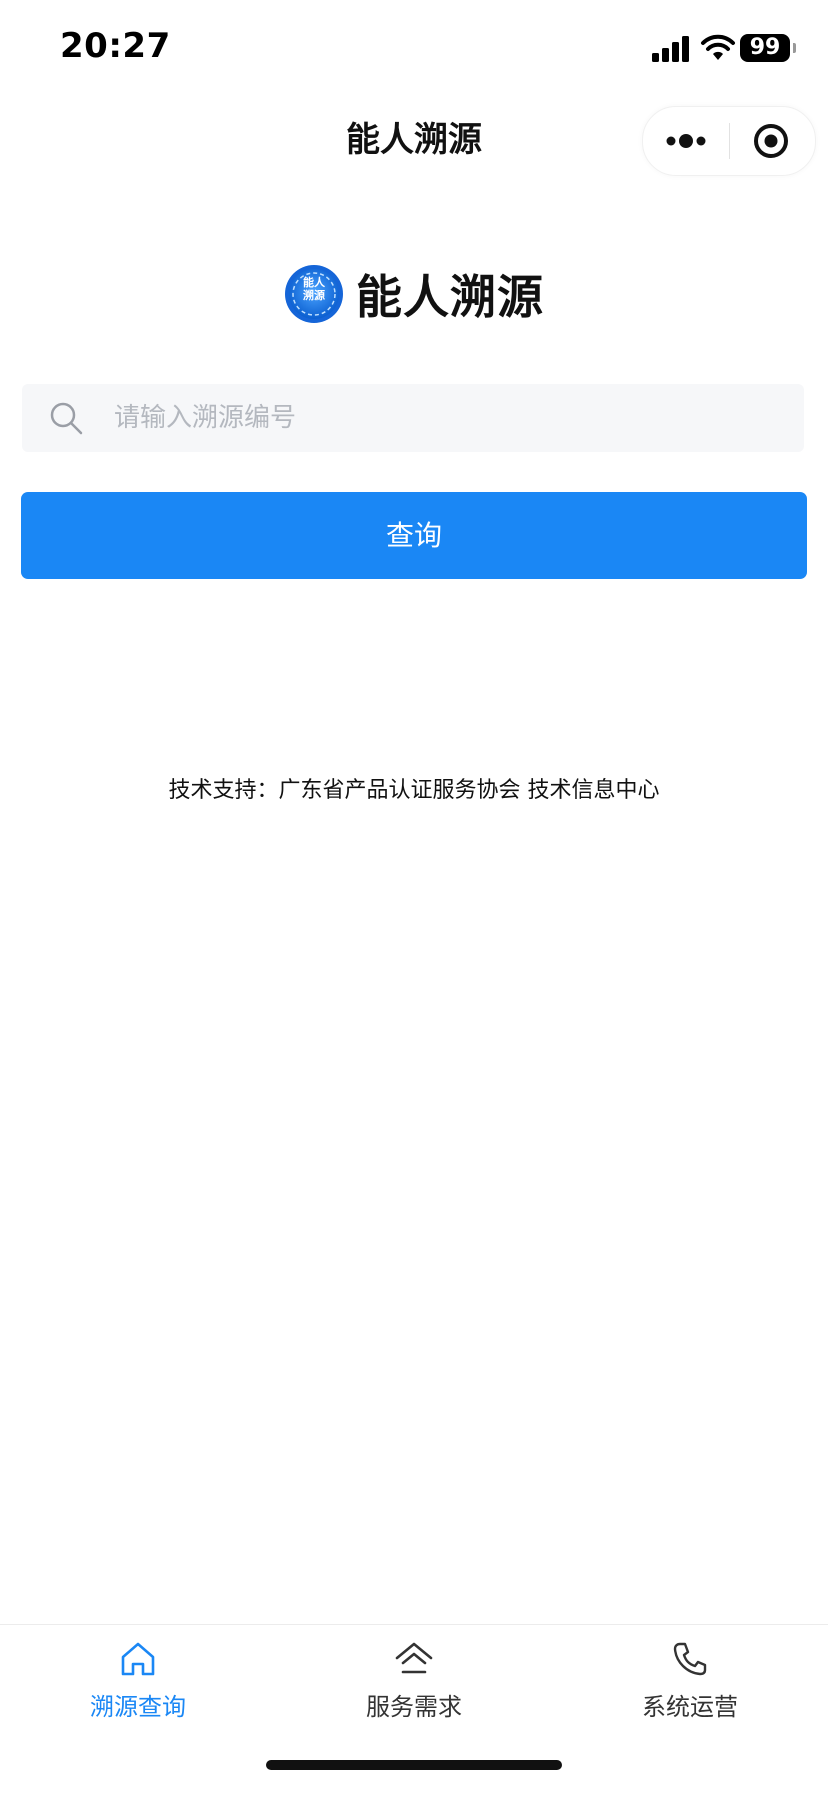 This screenshot has height=1793, width=828. Describe the element at coordinates (690, 1680) in the screenshot. I see `tab-system-operation: 系统运营` at that location.